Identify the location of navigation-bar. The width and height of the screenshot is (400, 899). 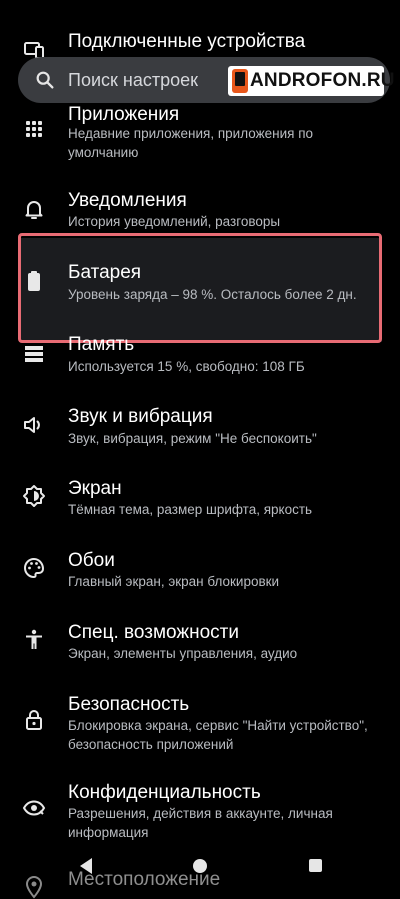
(200, 869).